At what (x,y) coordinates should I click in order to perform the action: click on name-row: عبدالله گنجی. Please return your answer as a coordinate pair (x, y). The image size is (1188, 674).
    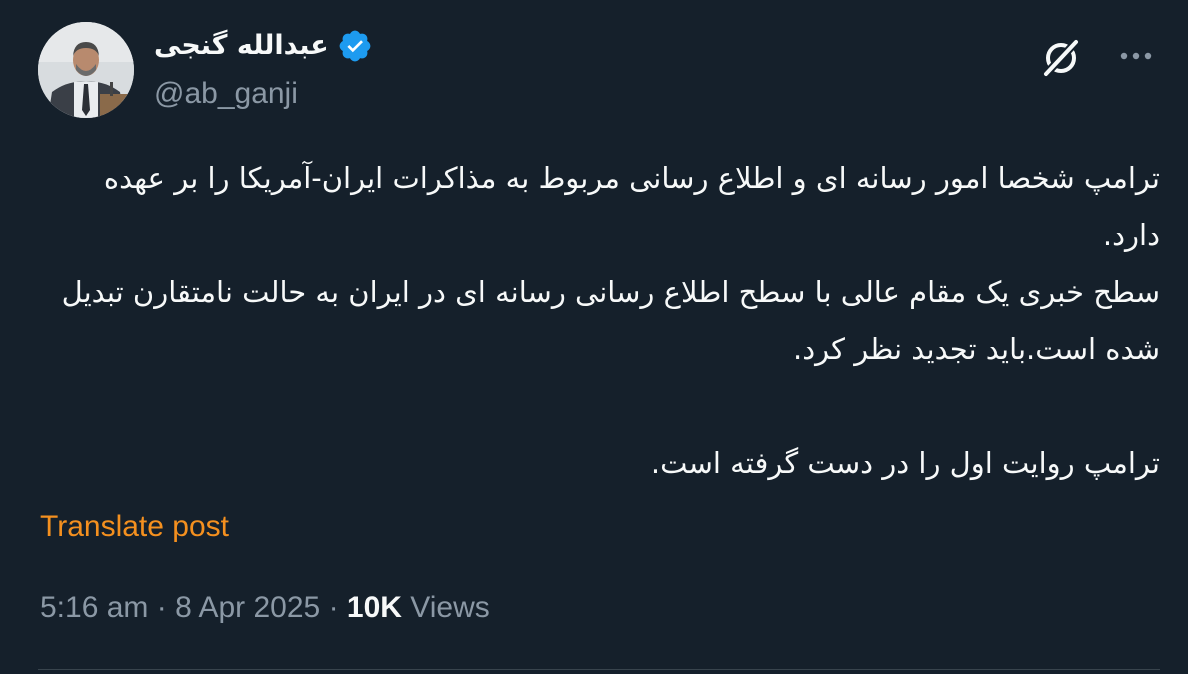
    Looking at the image, I should click on (263, 46).